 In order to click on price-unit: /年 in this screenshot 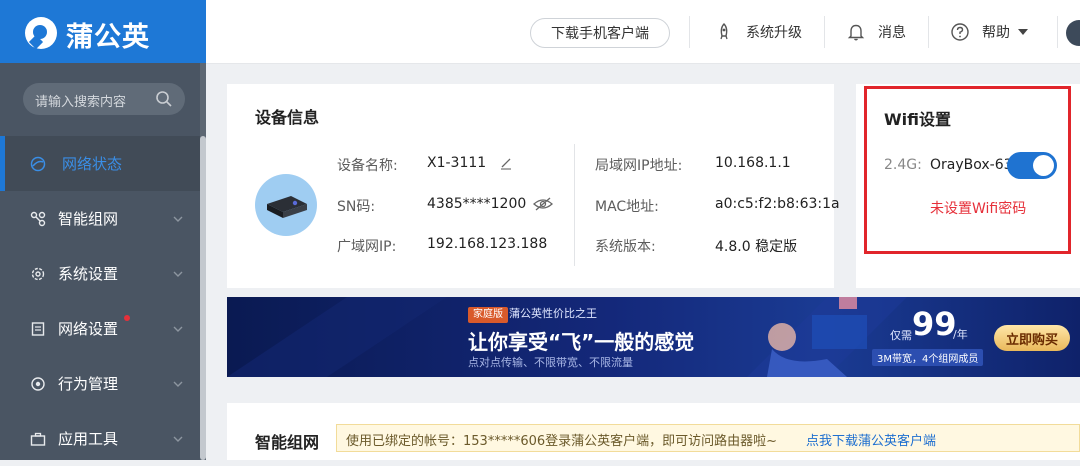, I will do `click(960, 334)`.